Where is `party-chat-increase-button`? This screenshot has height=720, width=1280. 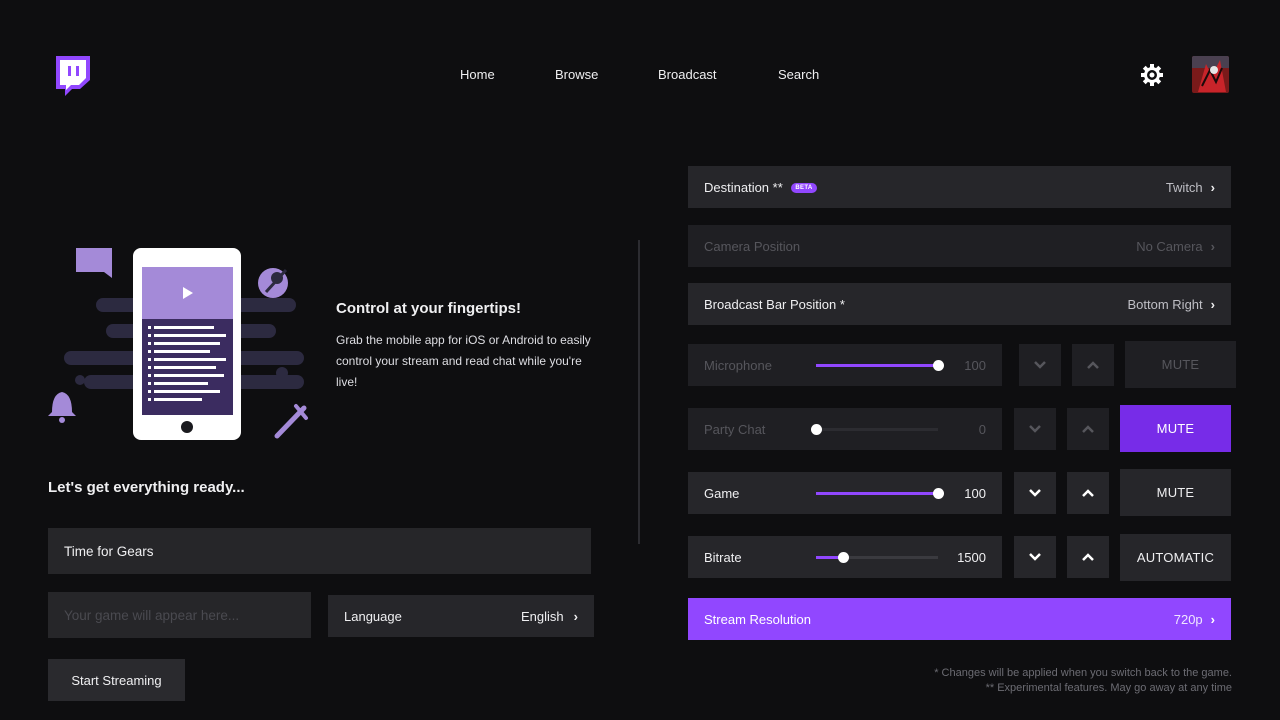
party-chat-increase-button is located at coordinates (1088, 429).